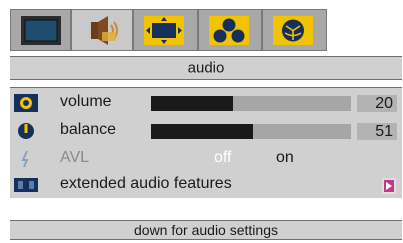 The height and width of the screenshot is (243, 403). I want to click on volume-slider, so click(251, 103).